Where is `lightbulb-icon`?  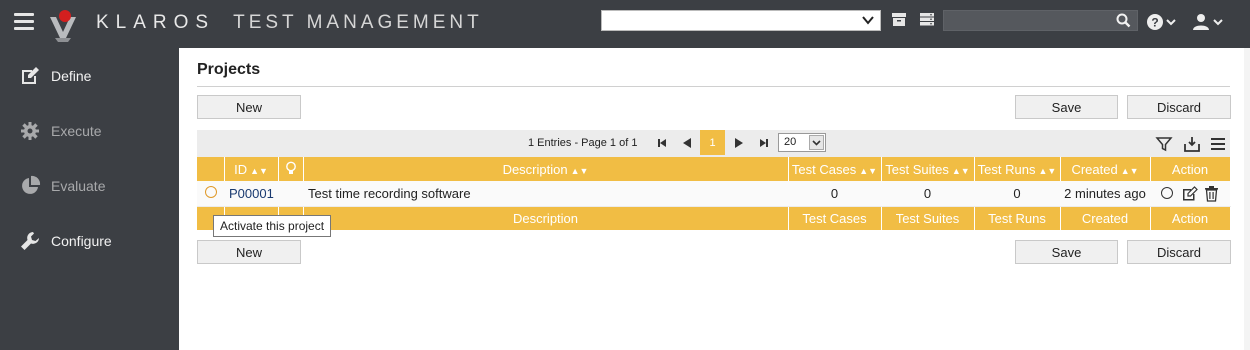 lightbulb-icon is located at coordinates (290, 167).